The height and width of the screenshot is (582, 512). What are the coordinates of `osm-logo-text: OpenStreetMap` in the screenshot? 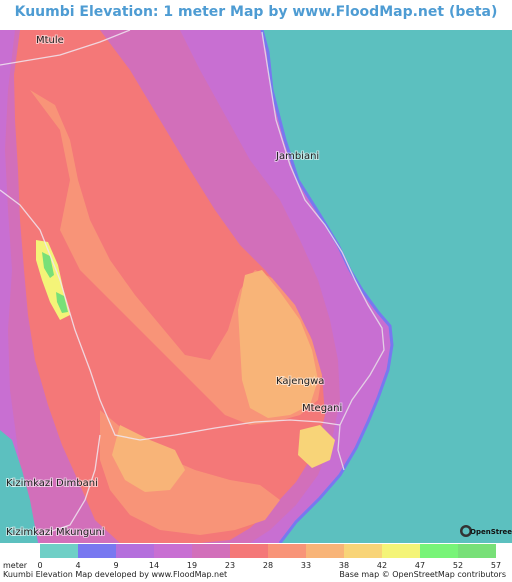 It's located at (491, 532).